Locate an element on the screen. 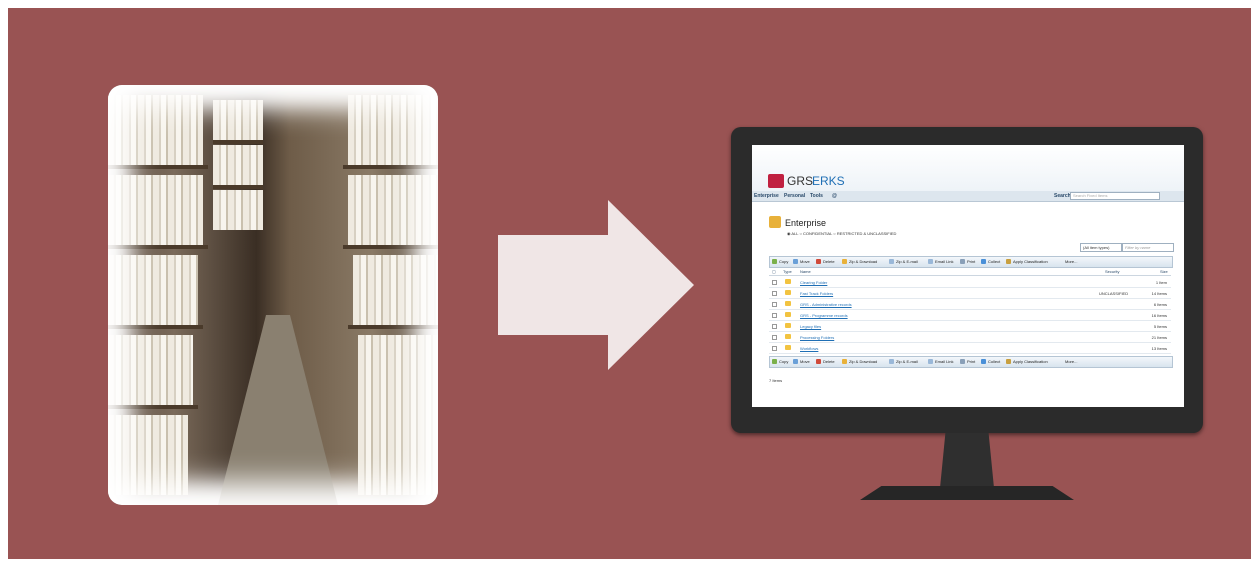  table-row: Legacy files 5 Items is located at coordinates (970, 326).